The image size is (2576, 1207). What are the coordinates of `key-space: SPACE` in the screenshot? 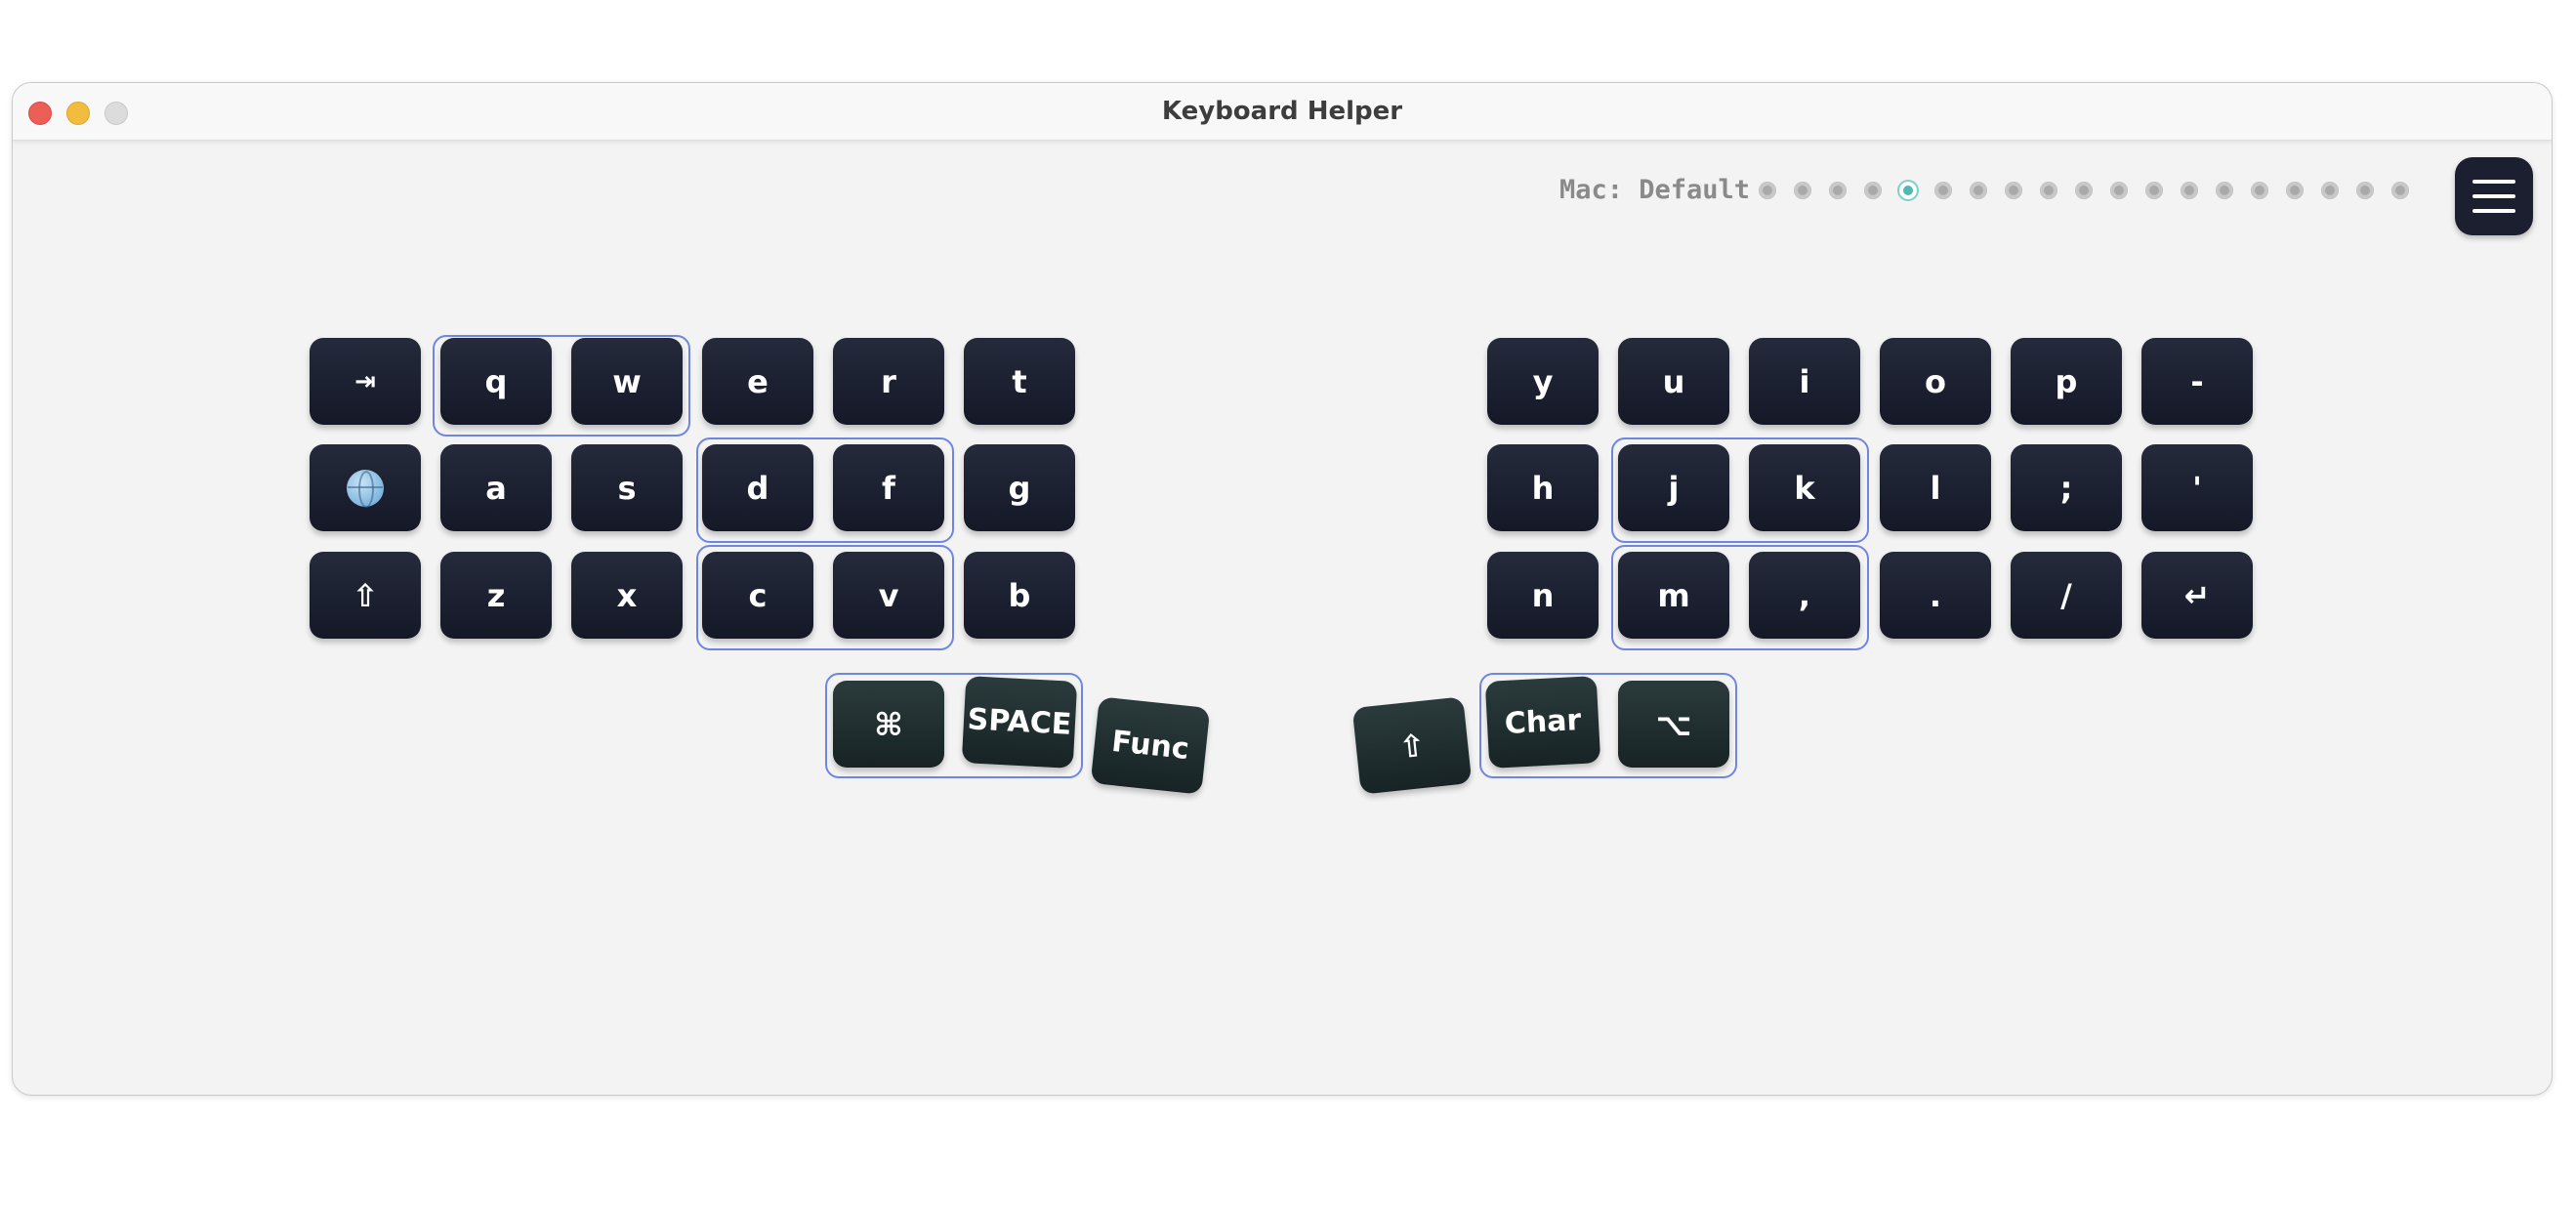 It's located at (1020, 722).